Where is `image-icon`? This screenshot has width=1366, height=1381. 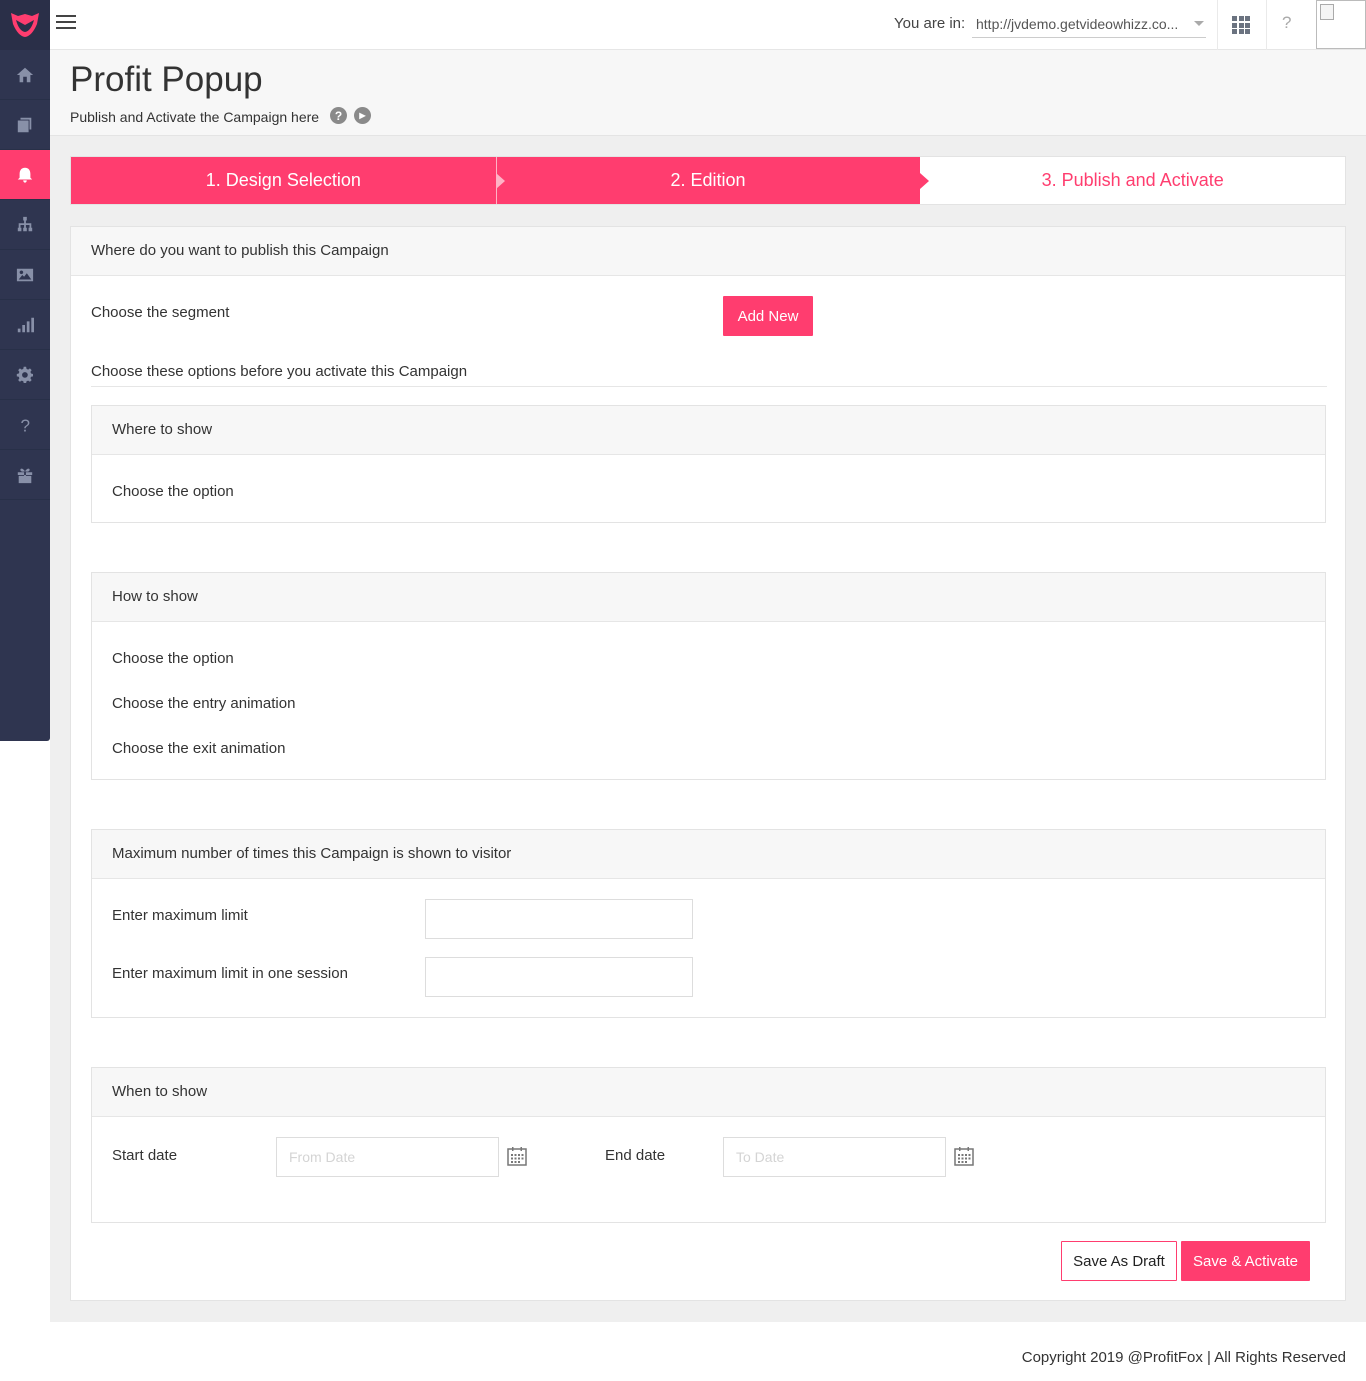
image-icon is located at coordinates (25, 274).